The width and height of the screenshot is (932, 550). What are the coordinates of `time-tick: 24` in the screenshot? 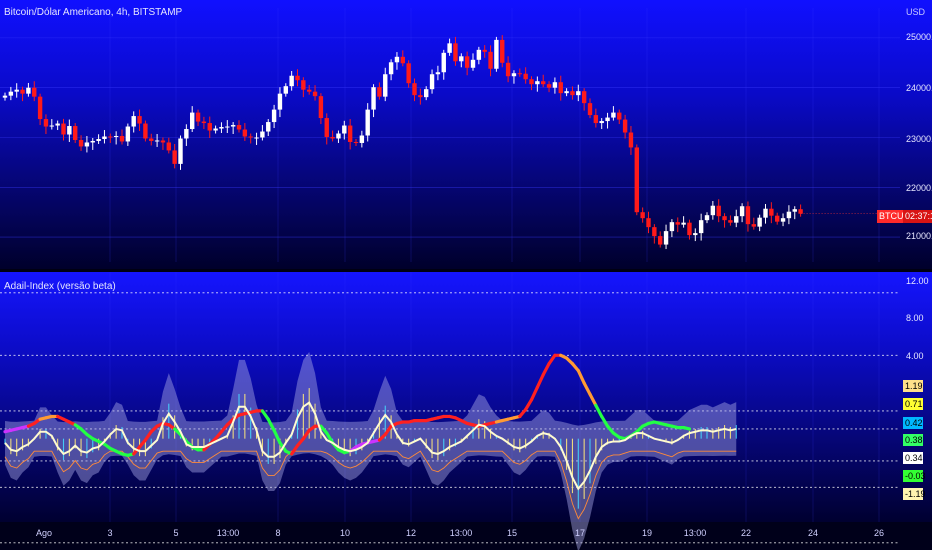 It's located at (813, 533).